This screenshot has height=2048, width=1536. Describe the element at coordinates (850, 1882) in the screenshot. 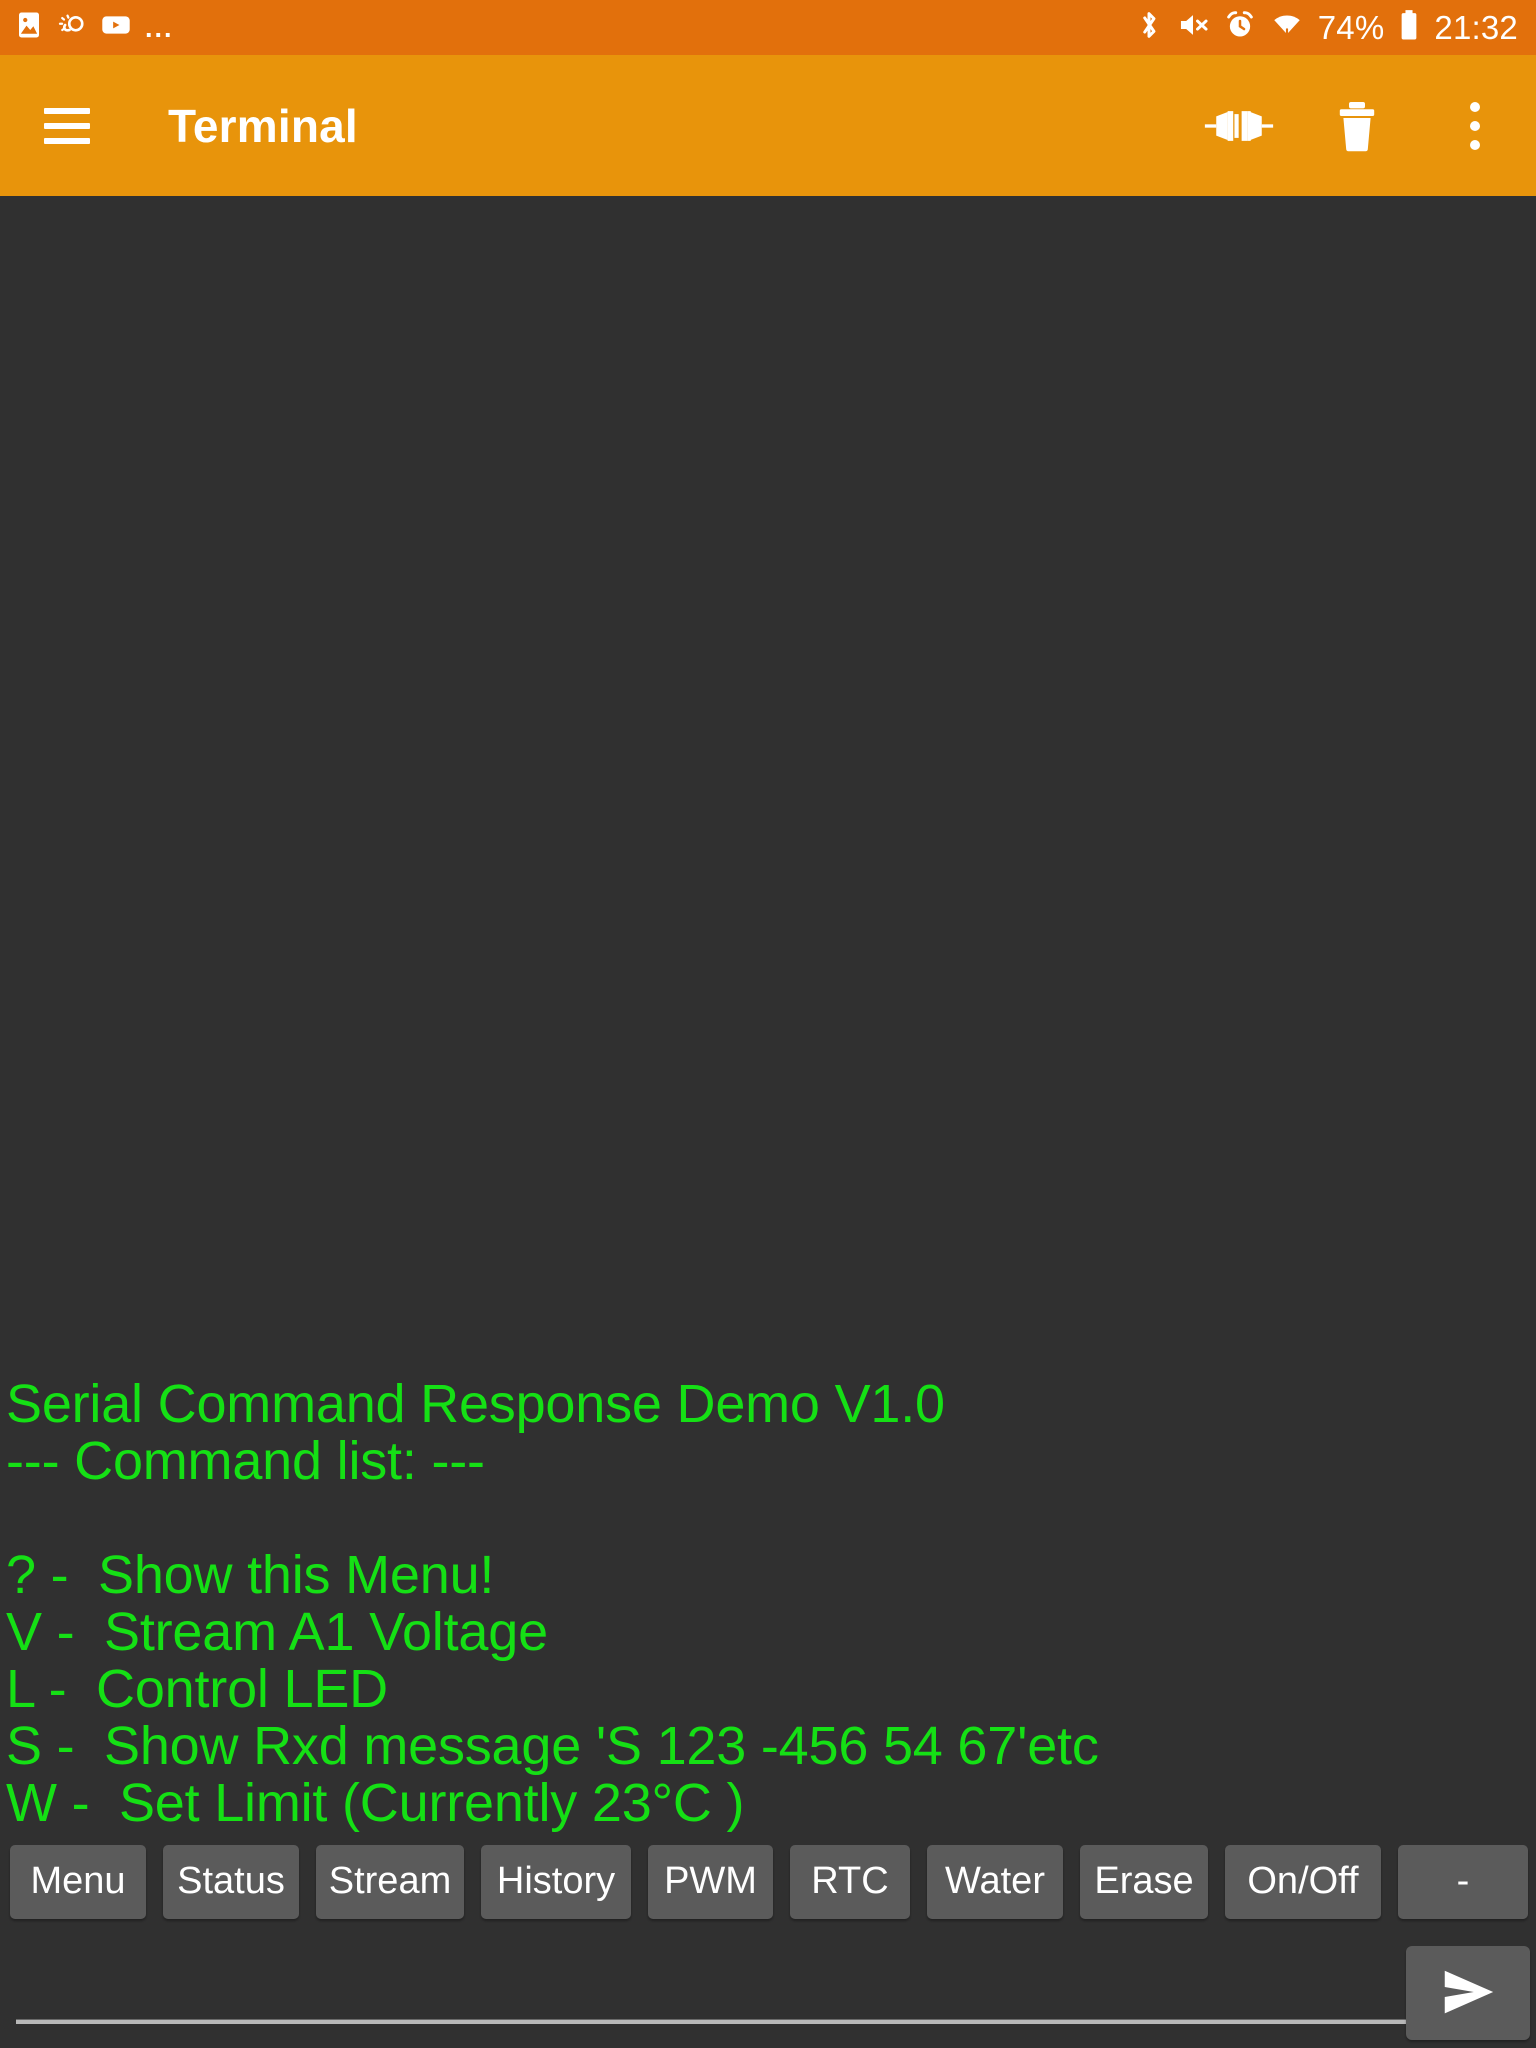

I see `quick-button-rtc: RTC` at that location.